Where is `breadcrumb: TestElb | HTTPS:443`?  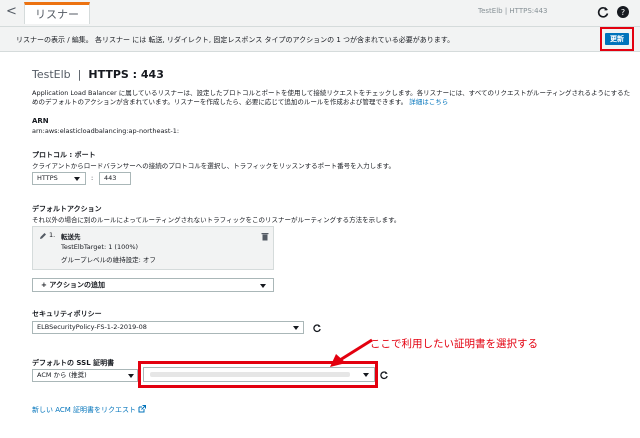 breadcrumb: TestElb | HTTPS:443 is located at coordinates (512, 11).